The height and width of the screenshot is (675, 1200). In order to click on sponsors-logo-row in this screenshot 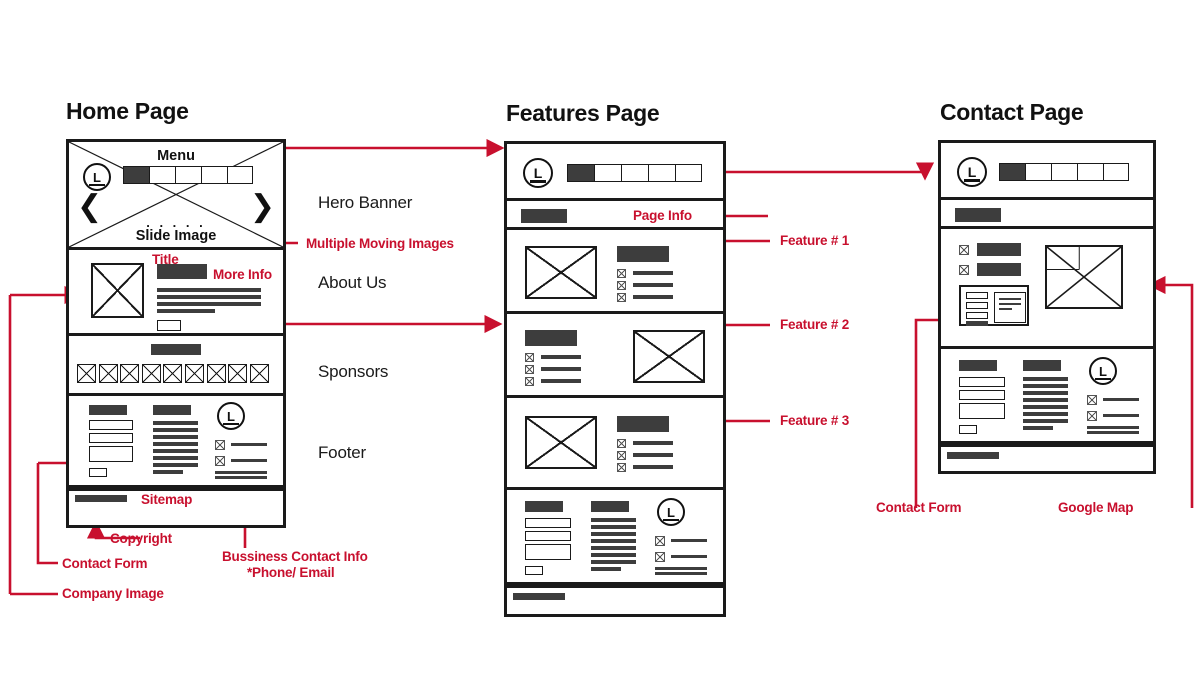, I will do `click(173, 373)`.